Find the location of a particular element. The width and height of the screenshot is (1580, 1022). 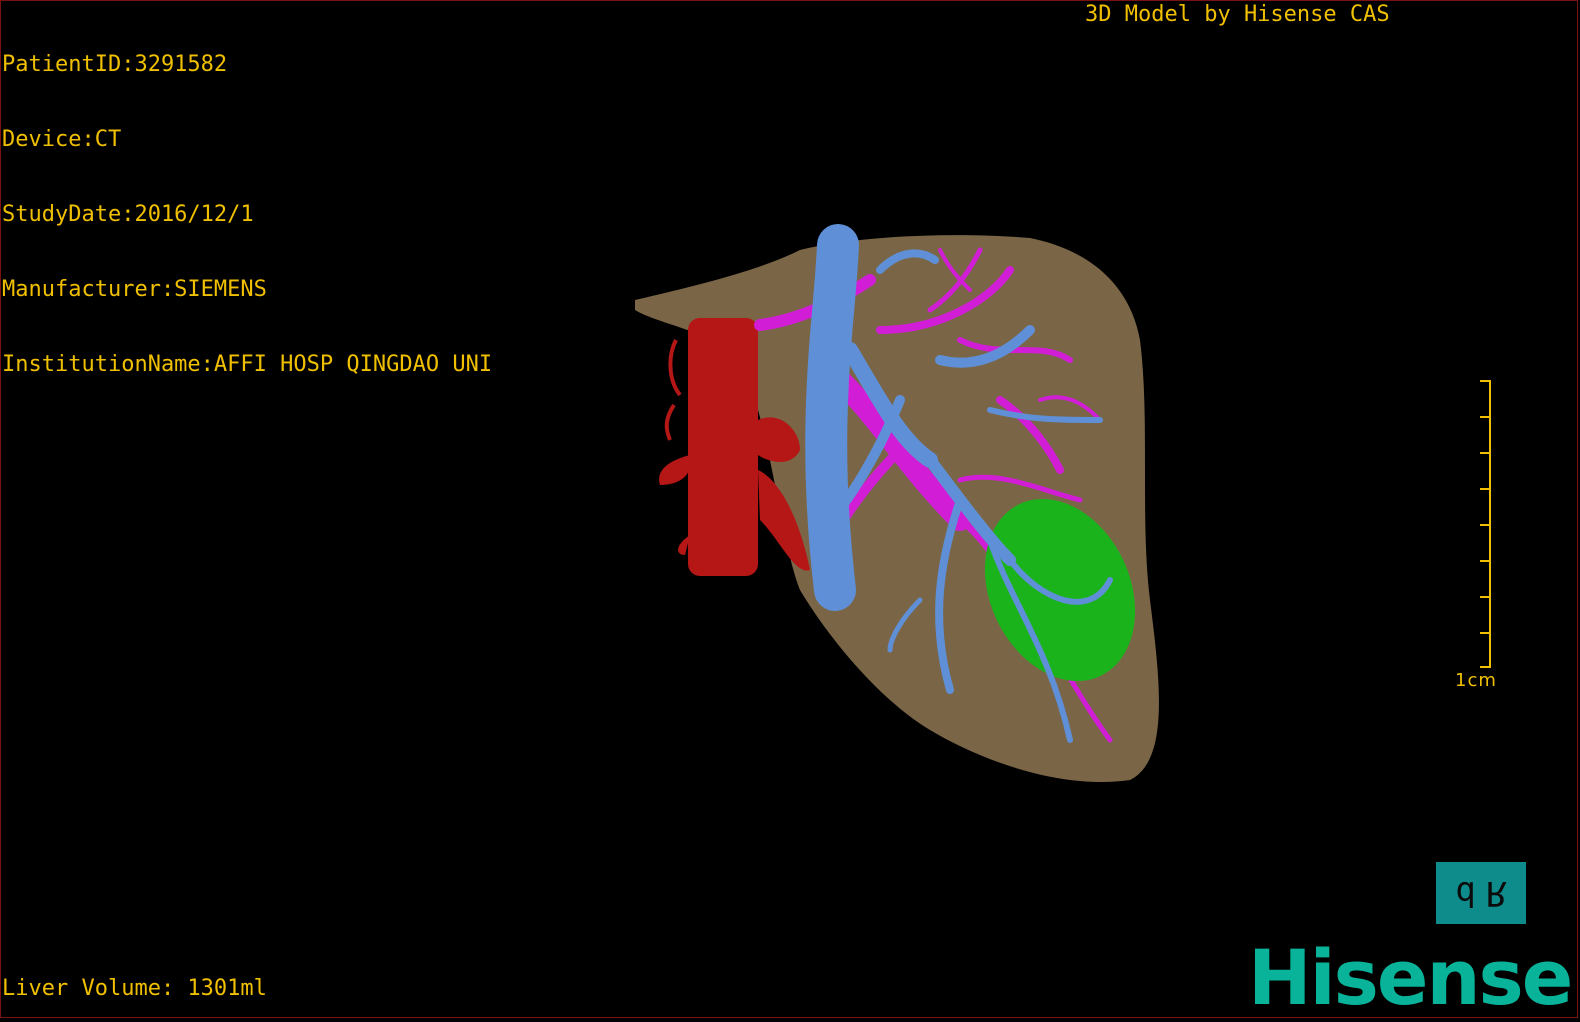

patient-id-text: PatientID:3291582 is located at coordinates (115, 64).